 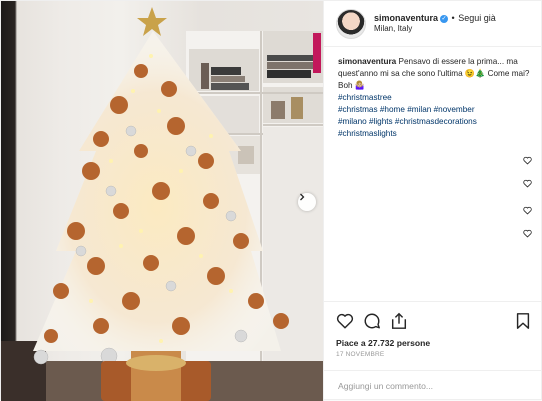 I want to click on comment-input, so click(x=428, y=386).